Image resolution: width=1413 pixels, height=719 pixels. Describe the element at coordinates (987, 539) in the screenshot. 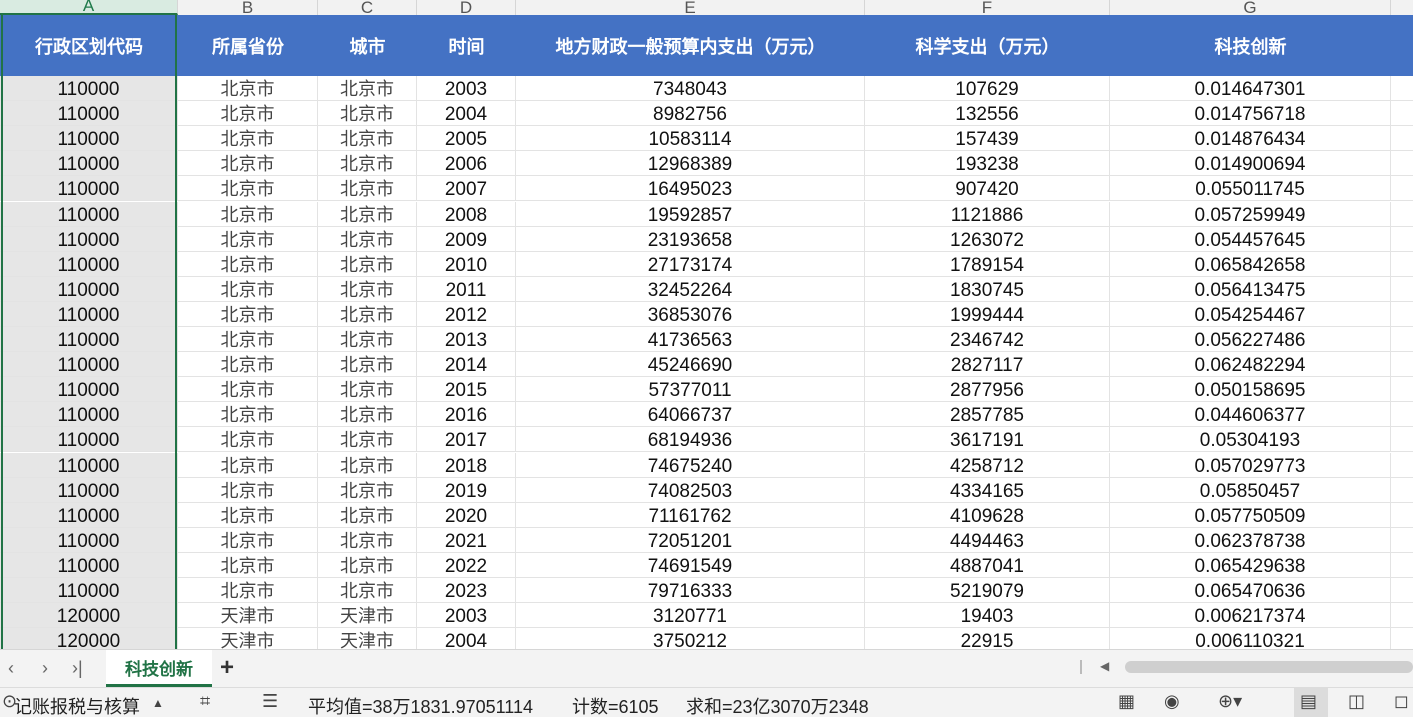

I see `table-cell-col-f: 4494463` at that location.